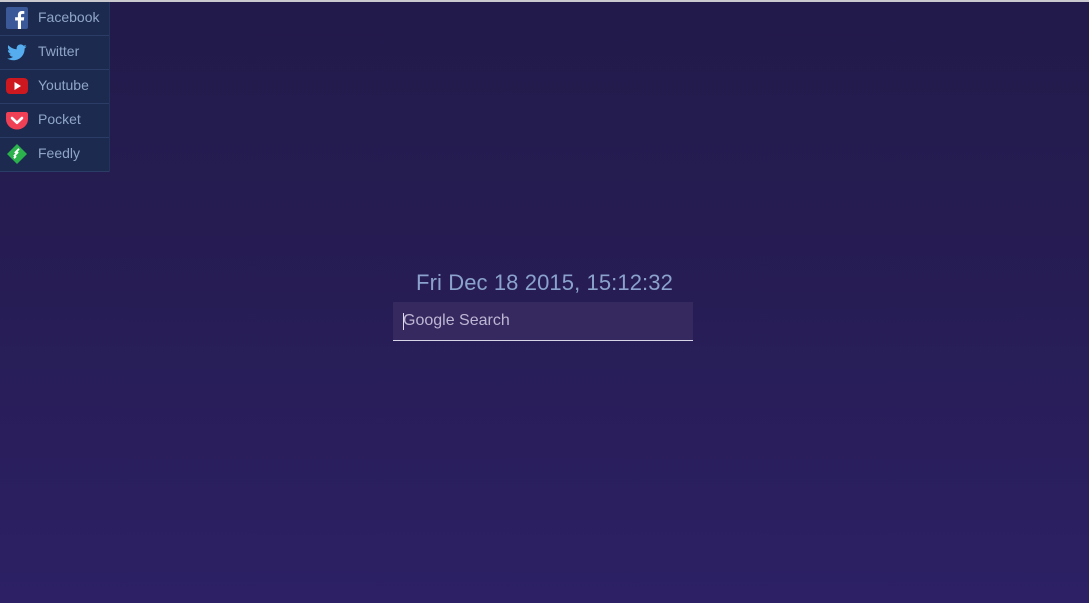  Describe the element at coordinates (69, 17) in the screenshot. I see `sidebar-item-label: Facebook` at that location.